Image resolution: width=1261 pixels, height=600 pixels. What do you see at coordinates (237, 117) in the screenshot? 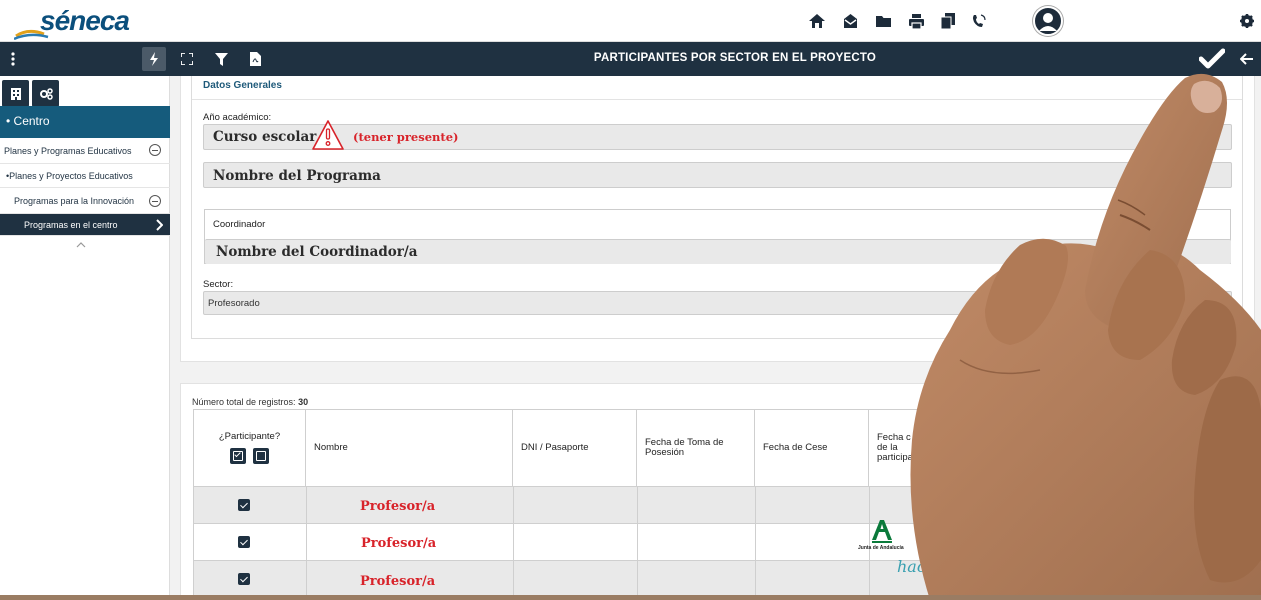
I see `anio-label: Año académico:` at bounding box center [237, 117].